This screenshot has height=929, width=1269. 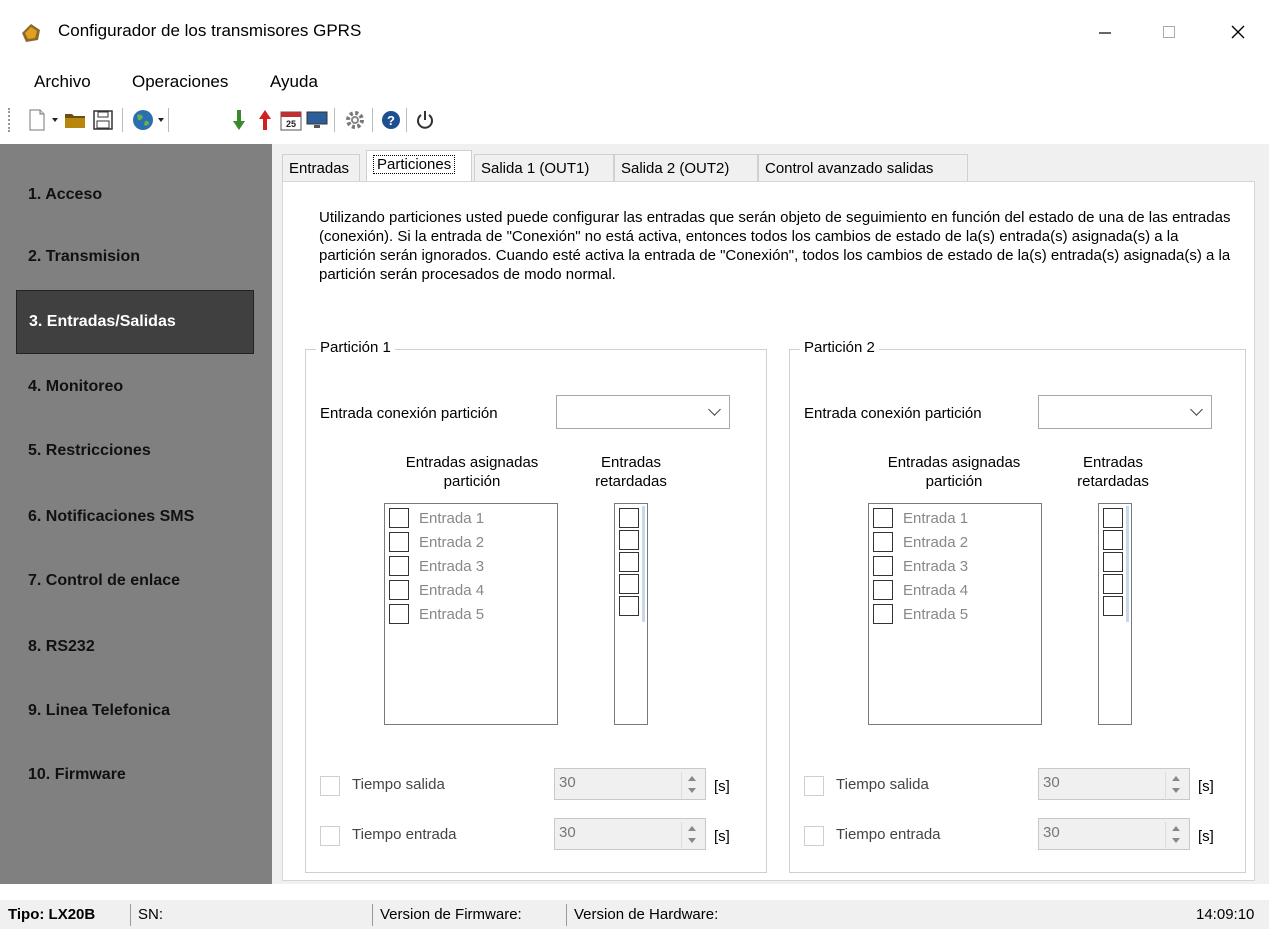 I want to click on partition-2-exit-time-stepper: 30, so click(x=1114, y=784).